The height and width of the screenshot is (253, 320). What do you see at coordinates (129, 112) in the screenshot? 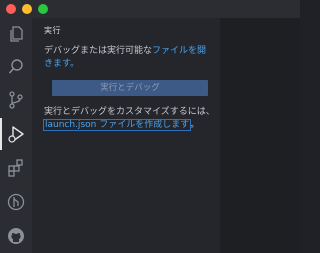
I see `customize-text: 実行とデバッグをカスタマイズするには、` at bounding box center [129, 112].